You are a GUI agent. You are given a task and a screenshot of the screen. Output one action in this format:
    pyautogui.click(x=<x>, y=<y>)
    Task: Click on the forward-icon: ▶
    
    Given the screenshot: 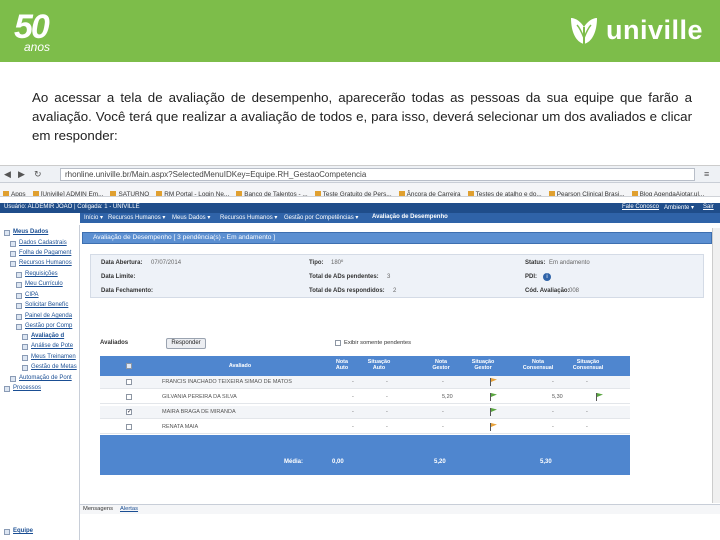 What is the action you would take?
    pyautogui.click(x=21, y=174)
    